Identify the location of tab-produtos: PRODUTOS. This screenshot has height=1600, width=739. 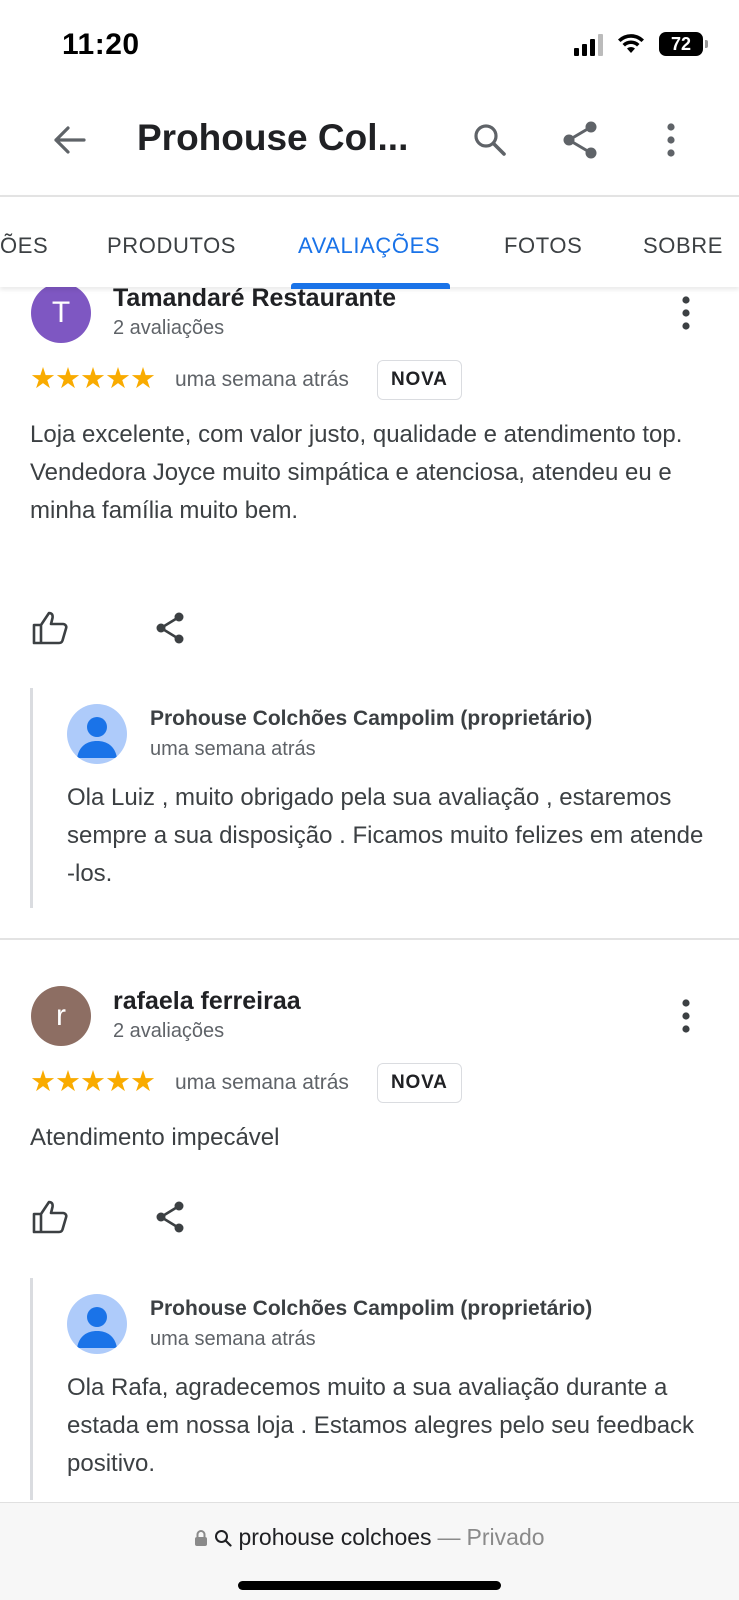
(171, 246).